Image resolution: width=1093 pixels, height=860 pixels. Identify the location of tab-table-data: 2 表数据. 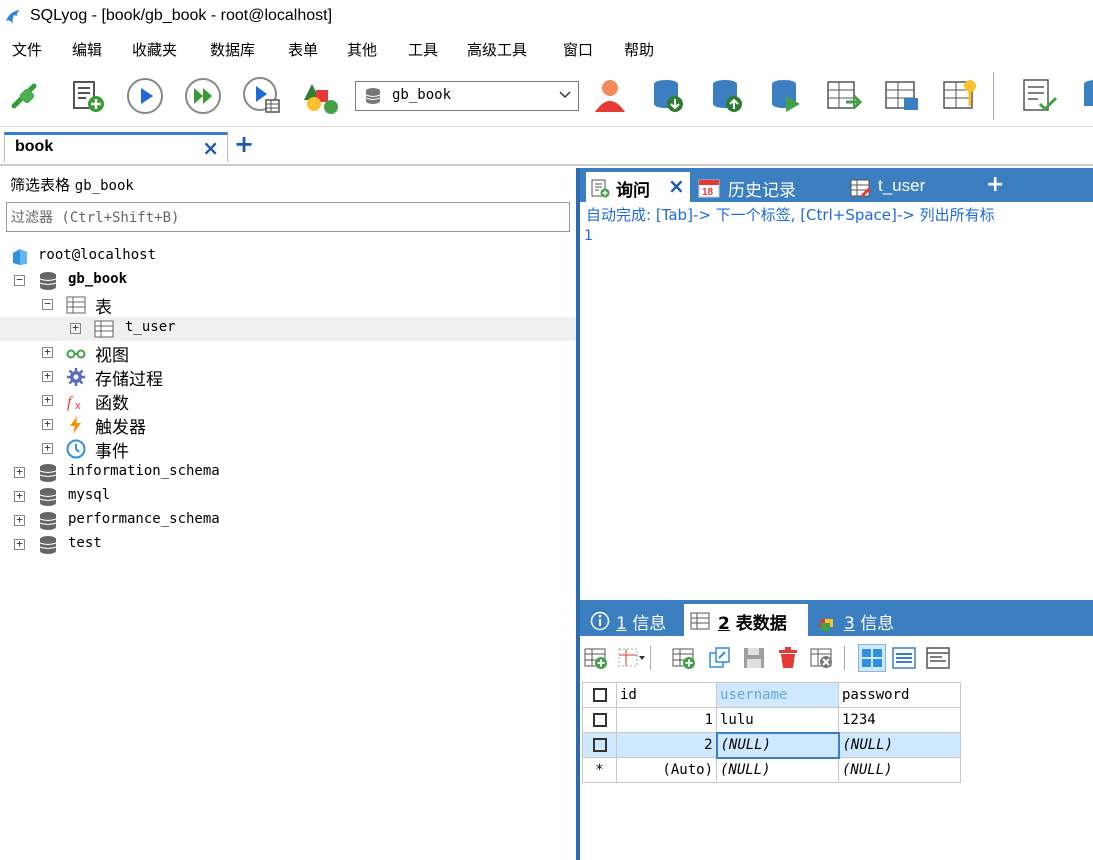
(746, 620).